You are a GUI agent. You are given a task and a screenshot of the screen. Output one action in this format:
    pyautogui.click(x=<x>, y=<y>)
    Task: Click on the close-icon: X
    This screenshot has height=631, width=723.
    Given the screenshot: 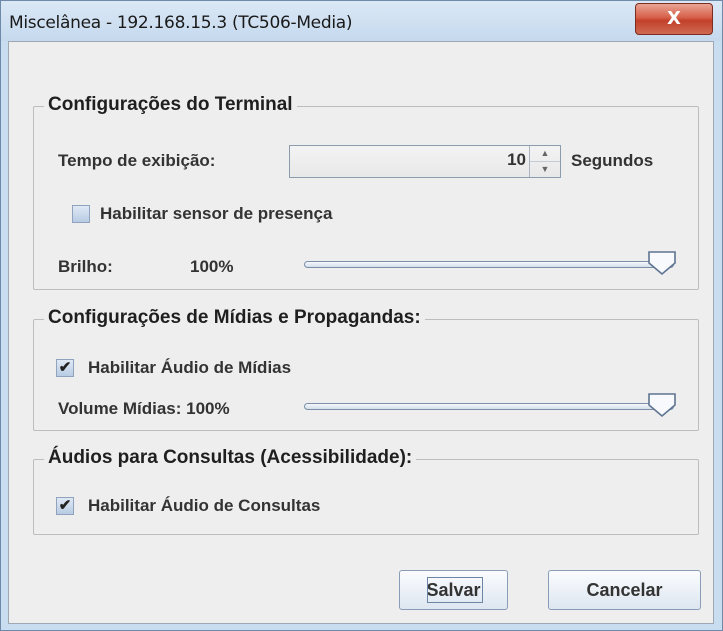 What is the action you would take?
    pyautogui.click(x=674, y=18)
    